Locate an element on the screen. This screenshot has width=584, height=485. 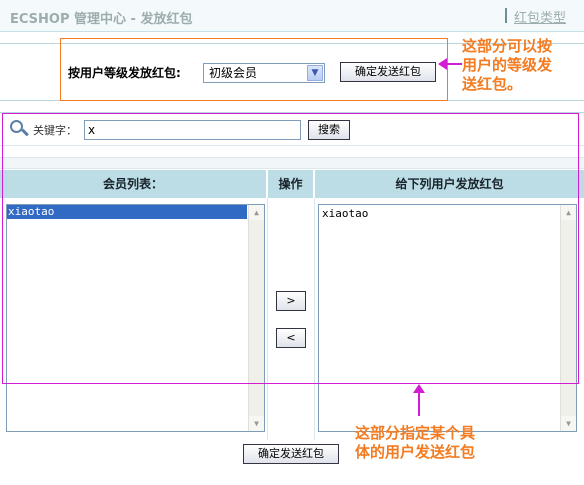
rank-annotation: 这部分可以按 用户的等级发 送红包。 is located at coordinates (507, 65).